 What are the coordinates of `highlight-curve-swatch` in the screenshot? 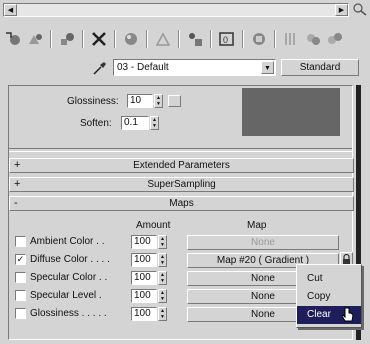 It's located at (291, 112).